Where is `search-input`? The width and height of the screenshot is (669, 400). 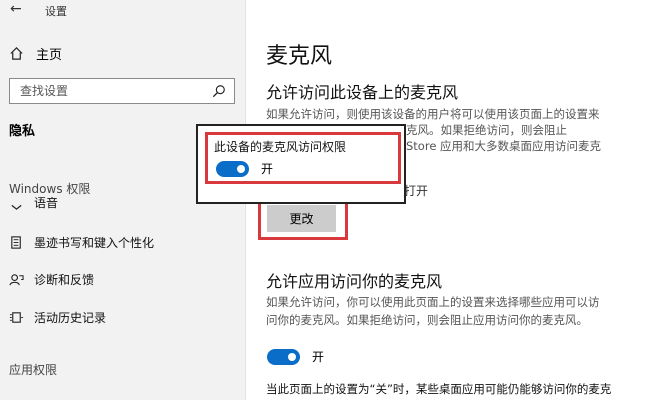 search-input is located at coordinates (115, 91).